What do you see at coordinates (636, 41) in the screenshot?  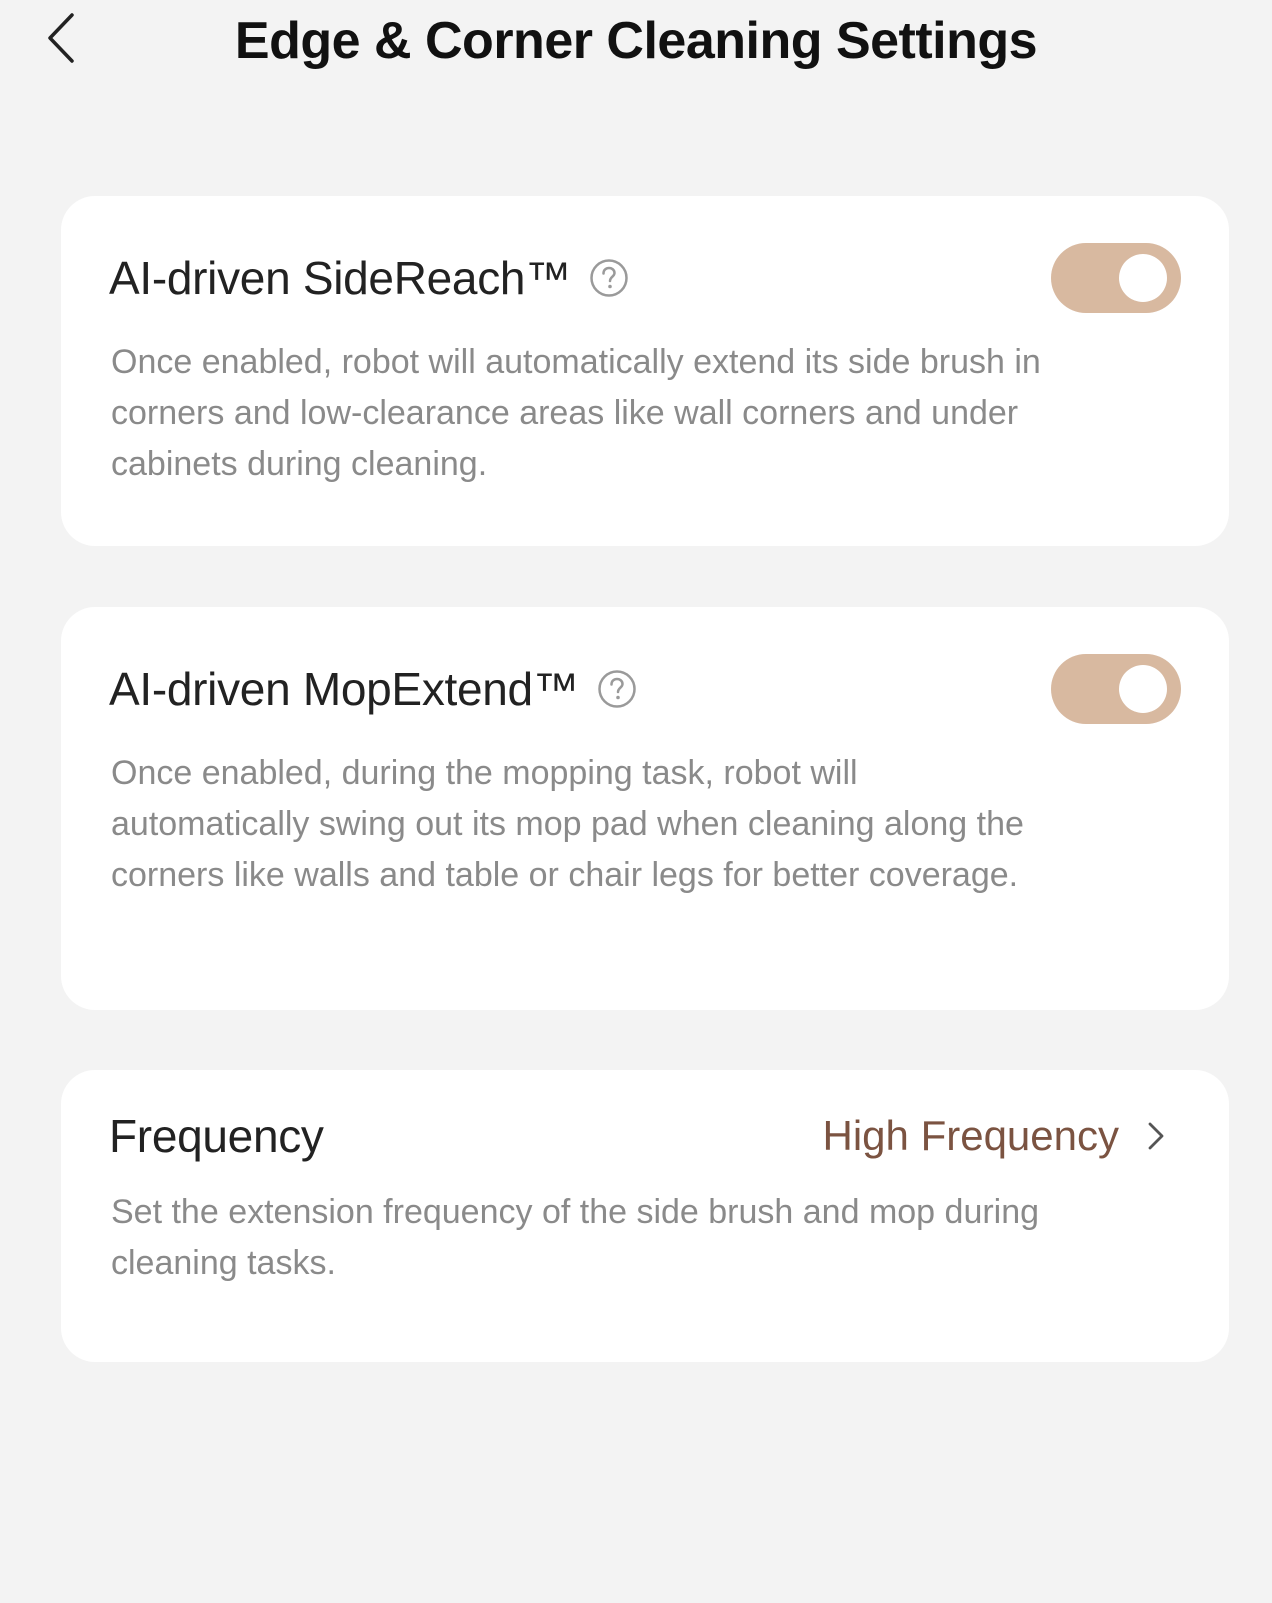 I see `page-title: Edge & Corner Cleaning Settings` at bounding box center [636, 41].